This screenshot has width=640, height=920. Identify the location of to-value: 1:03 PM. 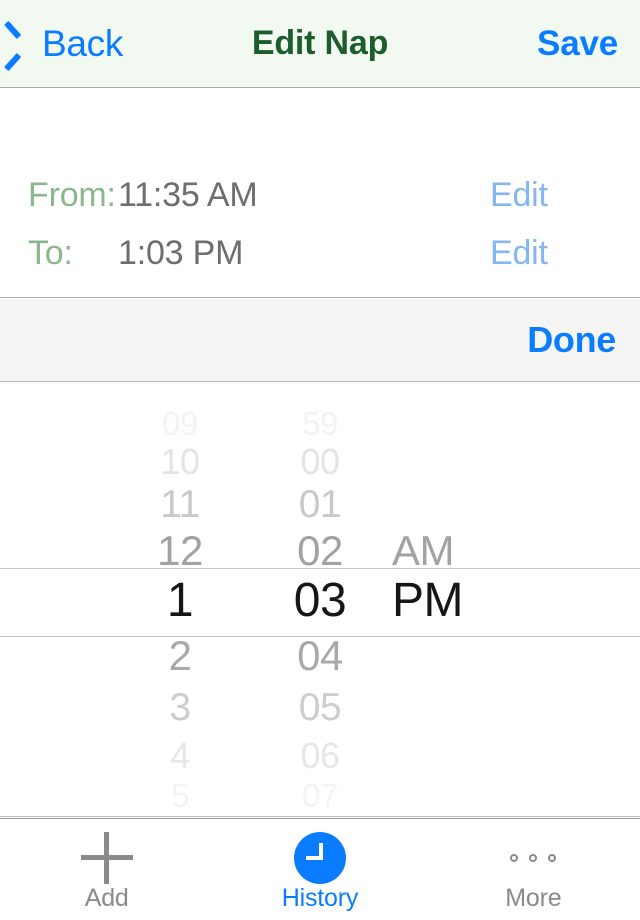
(181, 252).